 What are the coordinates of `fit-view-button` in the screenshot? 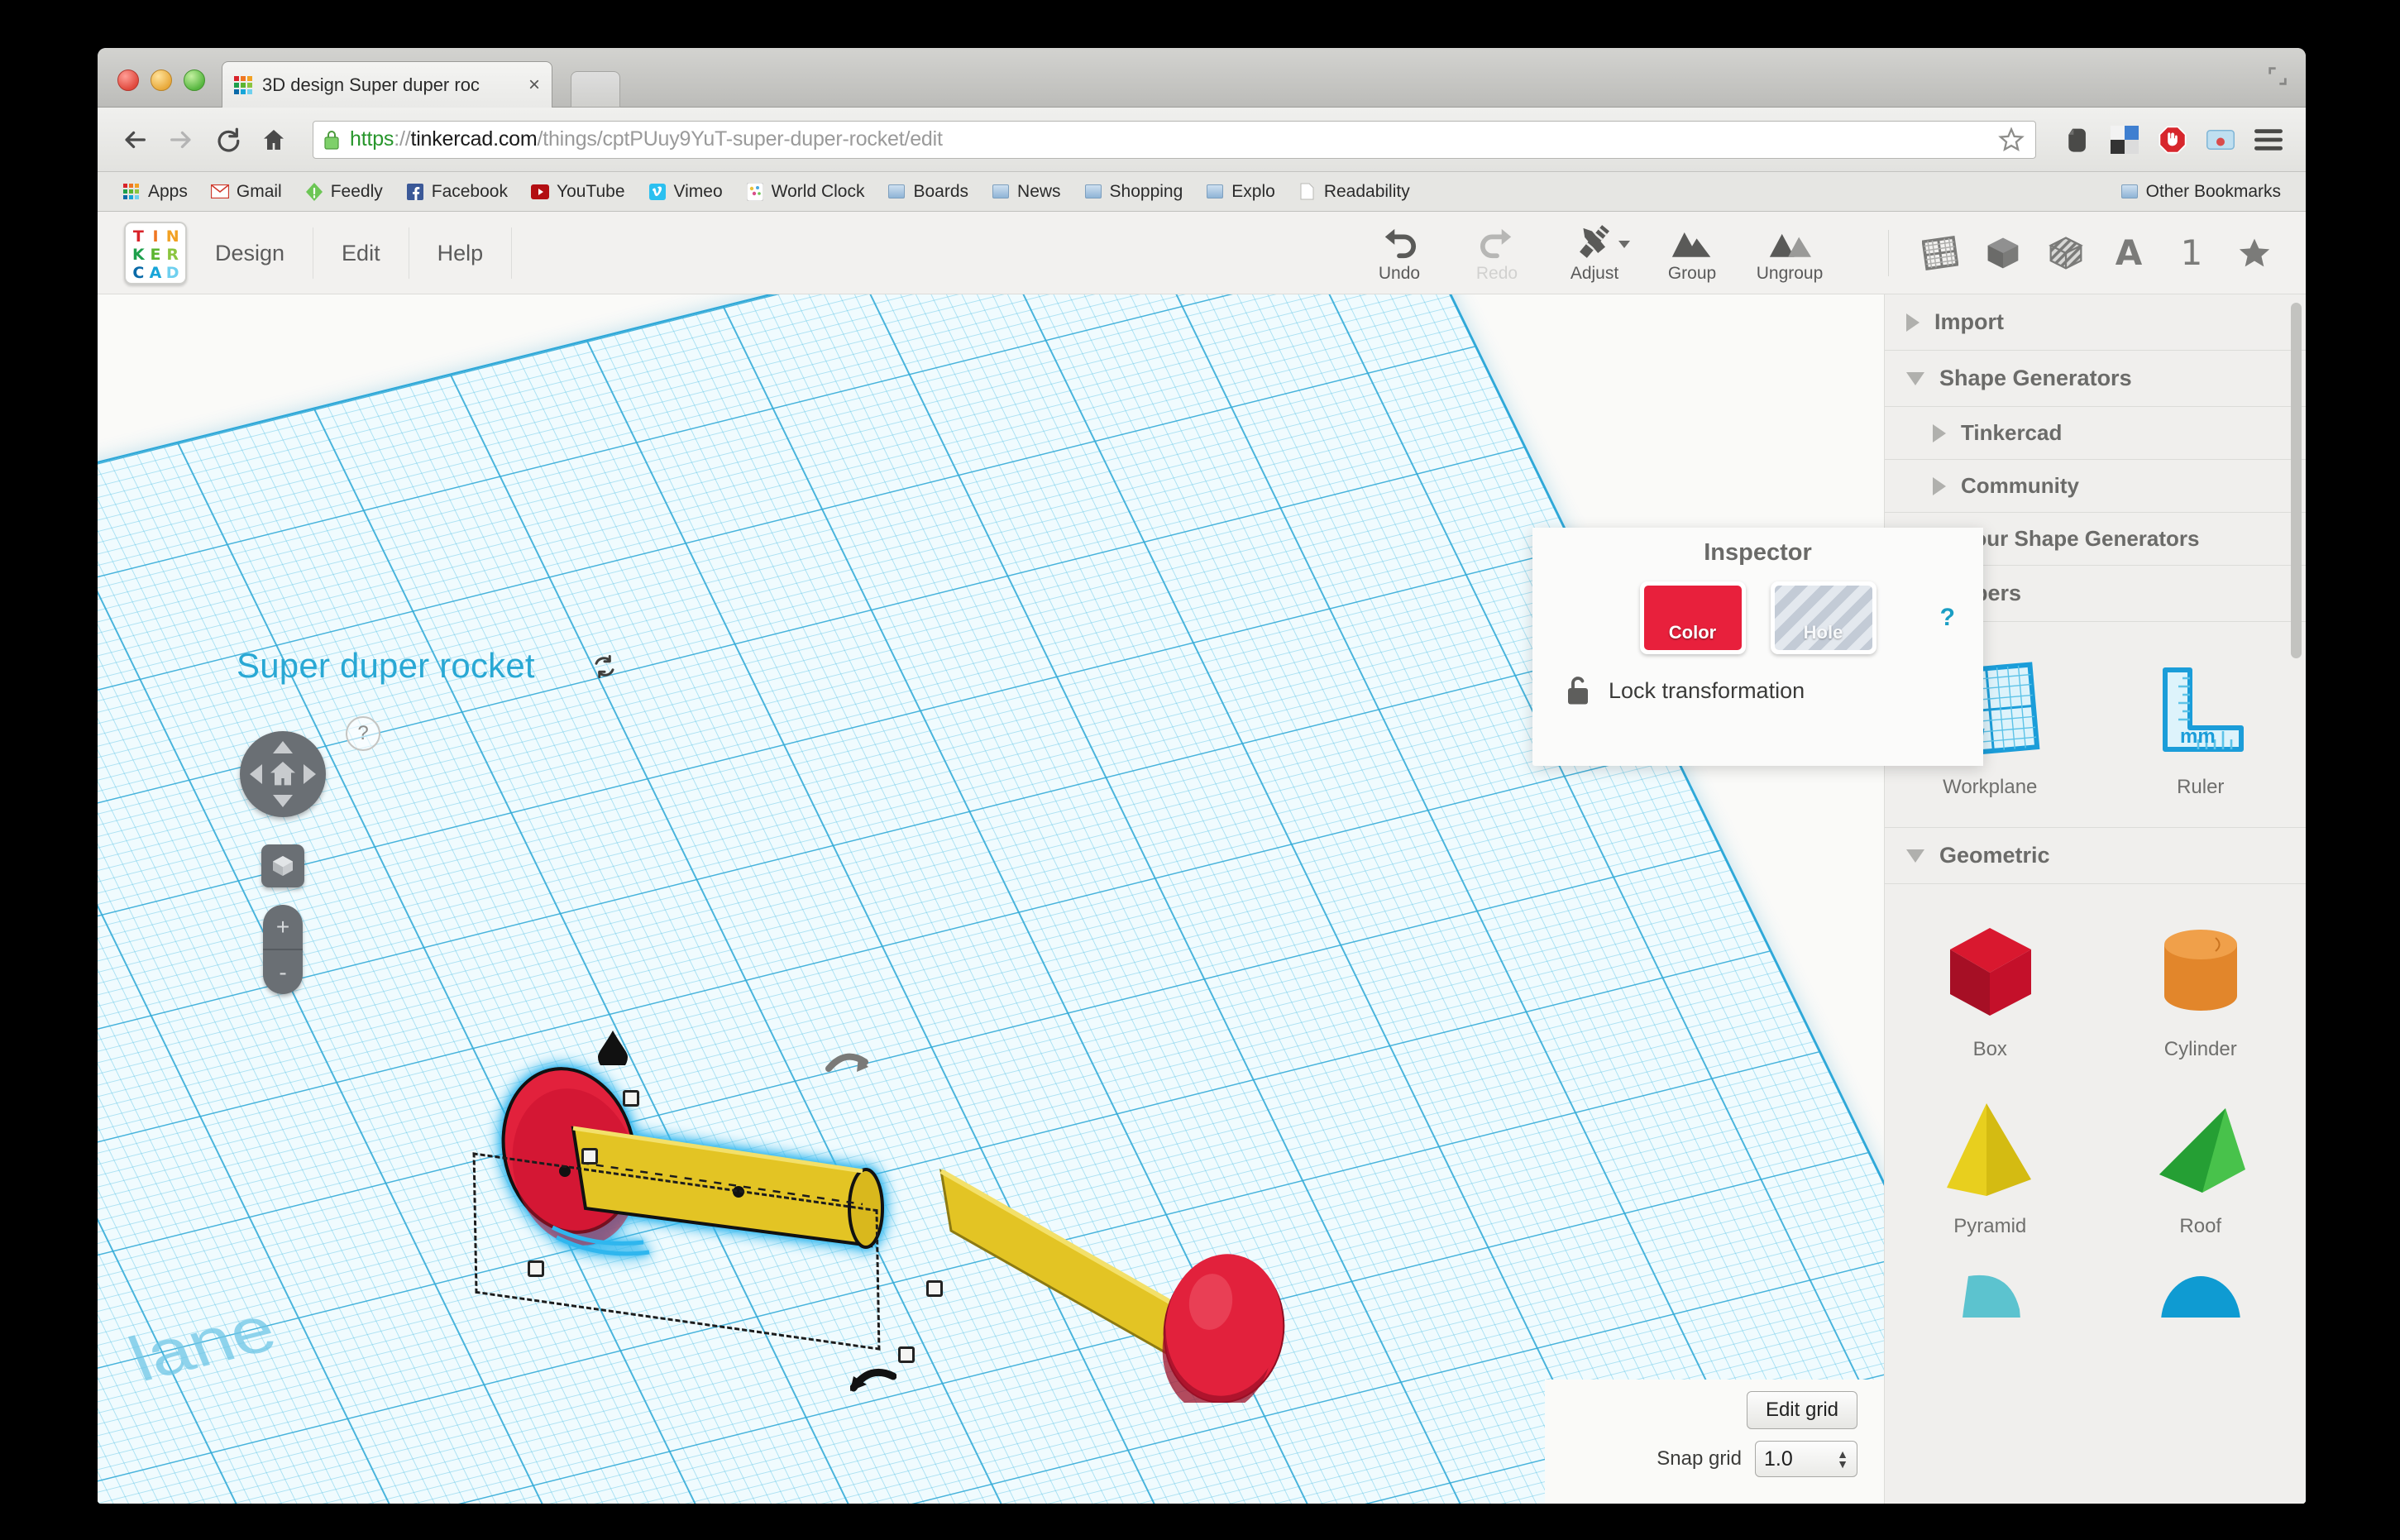 It's located at (282, 865).